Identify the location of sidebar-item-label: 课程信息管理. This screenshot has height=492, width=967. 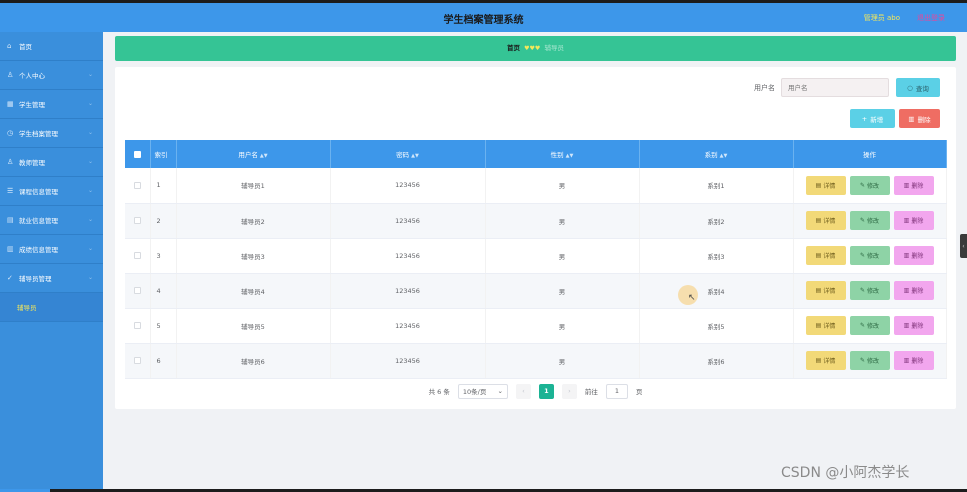
(38, 192).